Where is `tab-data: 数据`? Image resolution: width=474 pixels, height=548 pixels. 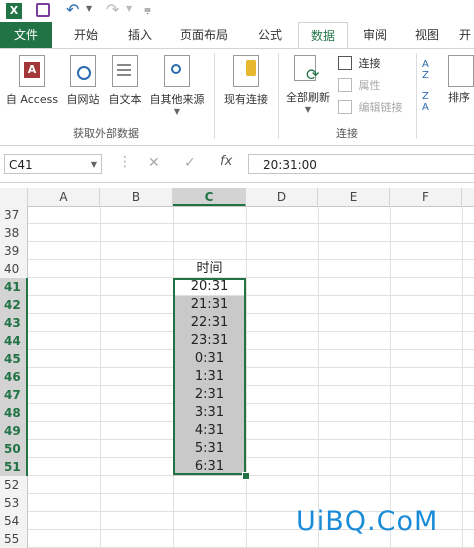
tab-data: 数据 is located at coordinates (323, 35).